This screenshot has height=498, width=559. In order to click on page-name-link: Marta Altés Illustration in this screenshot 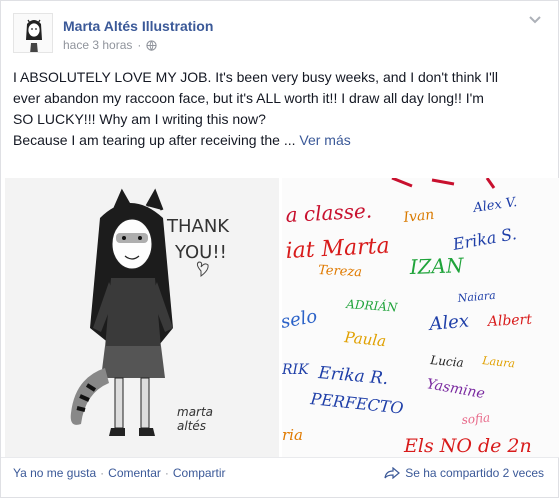, I will do `click(138, 26)`.